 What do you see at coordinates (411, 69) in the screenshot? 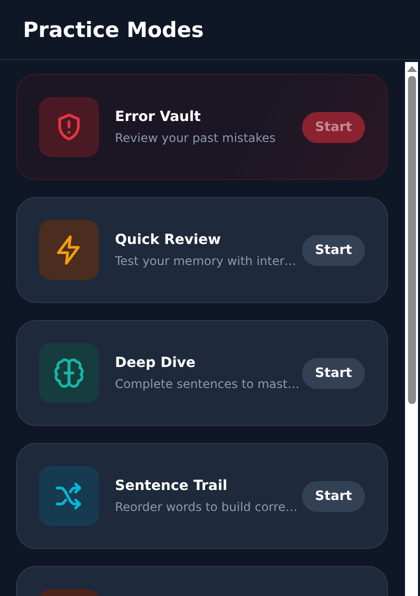
I see `scroll-up-arrow-icon` at bounding box center [411, 69].